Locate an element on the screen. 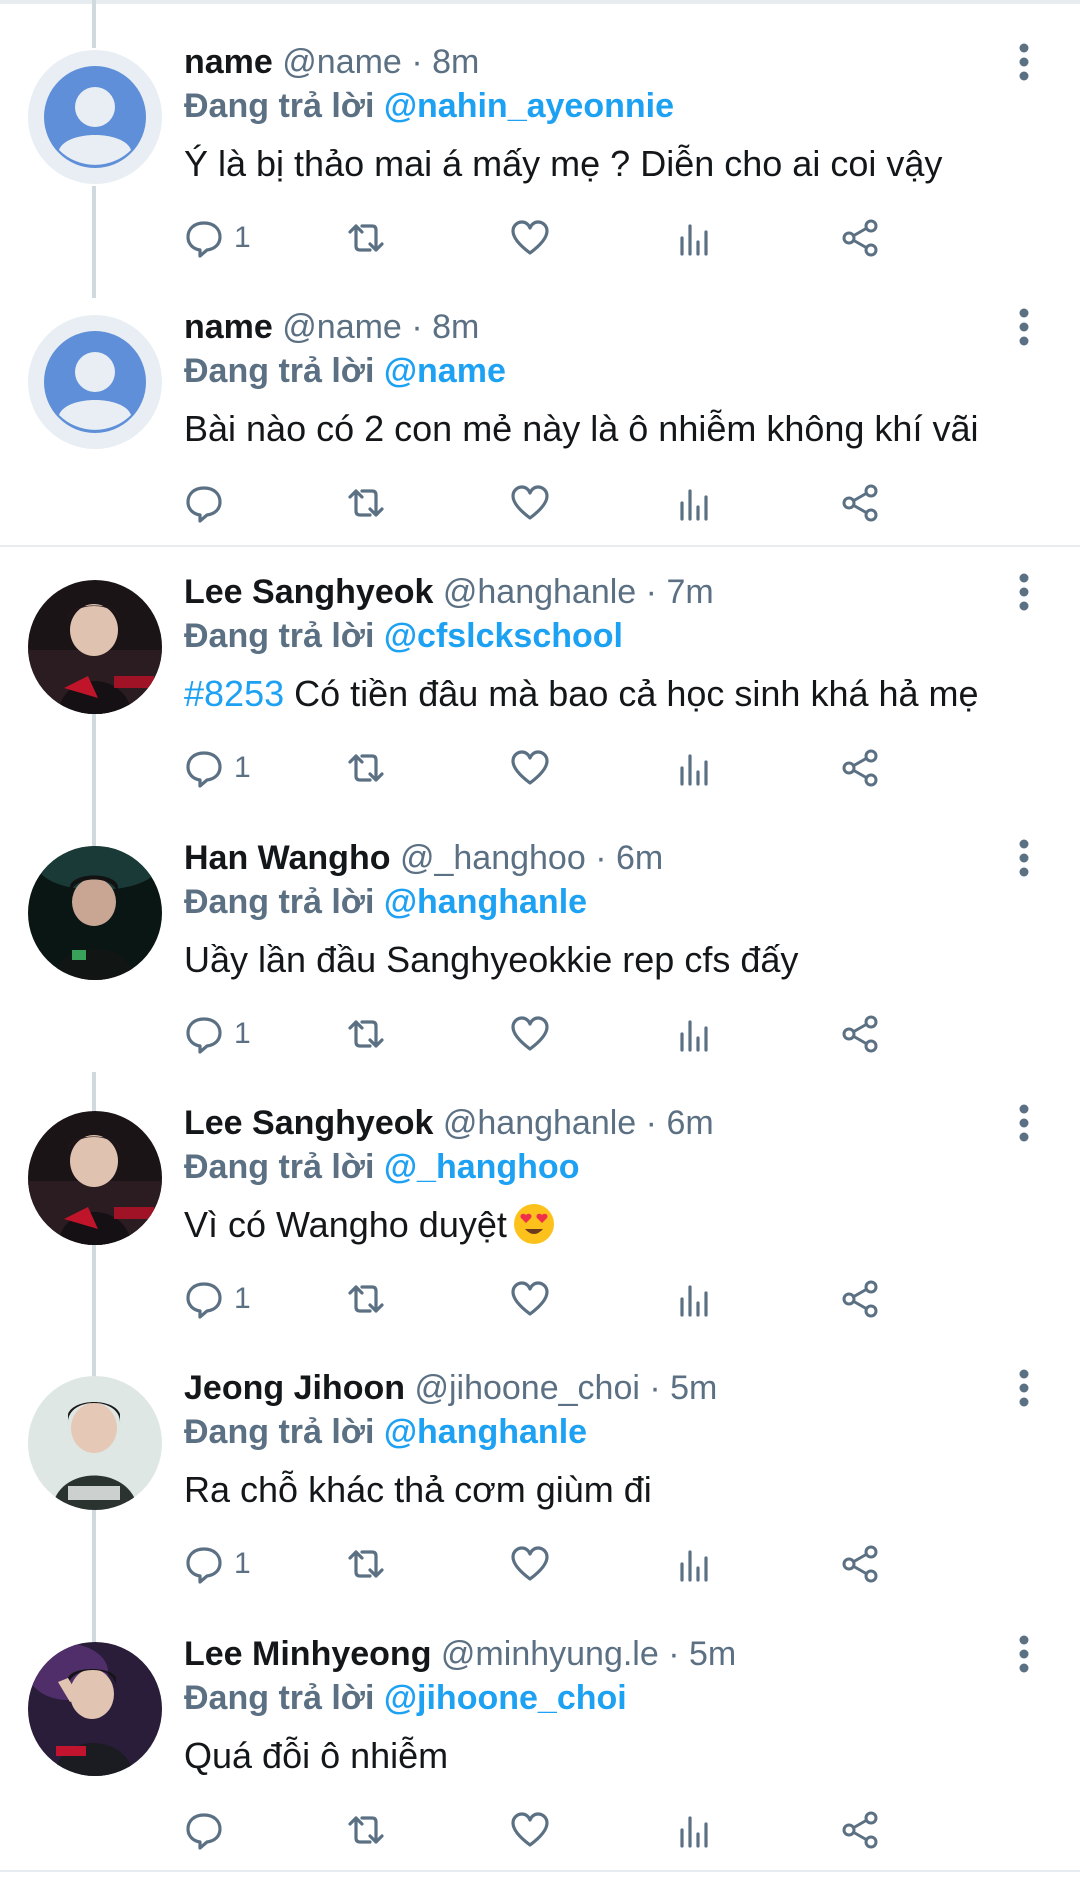 The width and height of the screenshot is (1080, 1879). reply-context: Đang trả lời @jihoone_choi is located at coordinates (405, 1698).